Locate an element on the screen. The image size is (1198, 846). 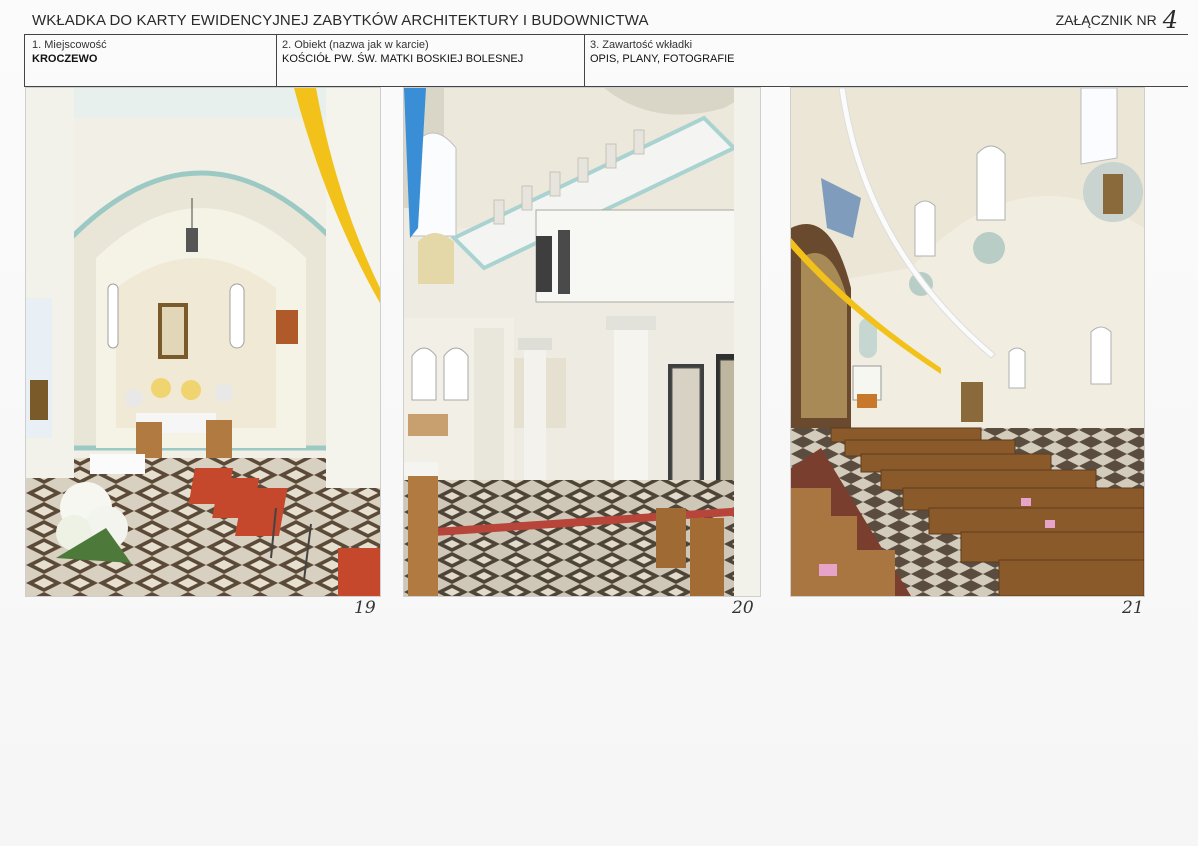
field-locality-label: 1. Miejscowość is located at coordinates (69, 45).